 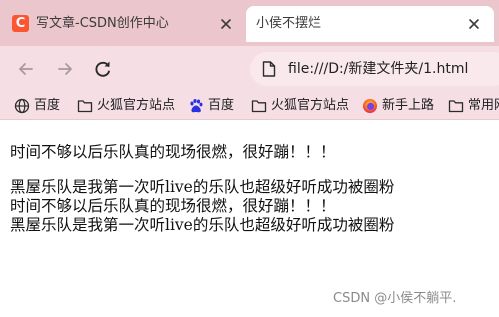 I want to click on tab-title: 小侯不摆烂, so click(x=289, y=23).